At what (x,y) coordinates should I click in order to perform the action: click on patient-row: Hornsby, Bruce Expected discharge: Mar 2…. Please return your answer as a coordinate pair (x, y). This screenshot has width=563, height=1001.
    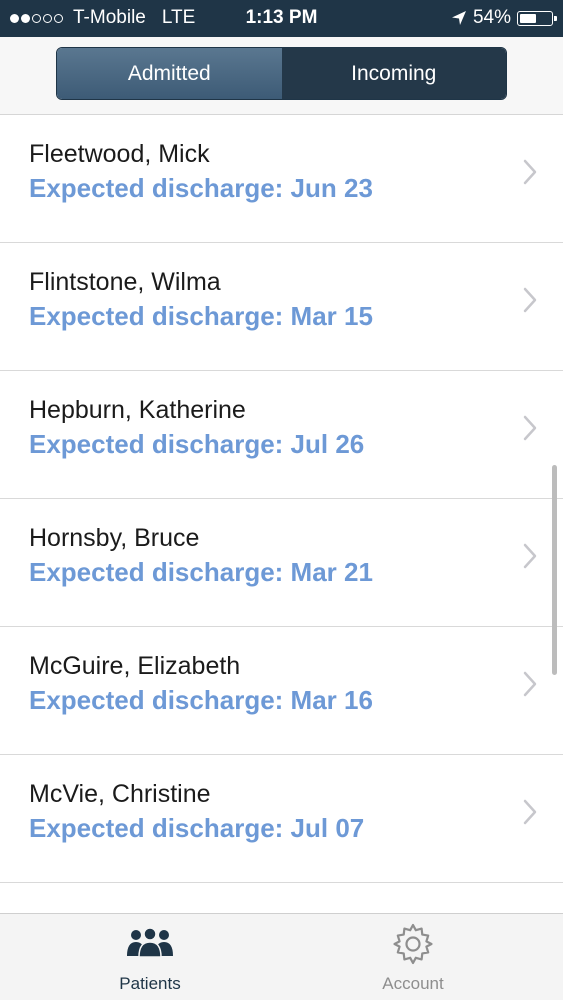
    Looking at the image, I should click on (281, 563).